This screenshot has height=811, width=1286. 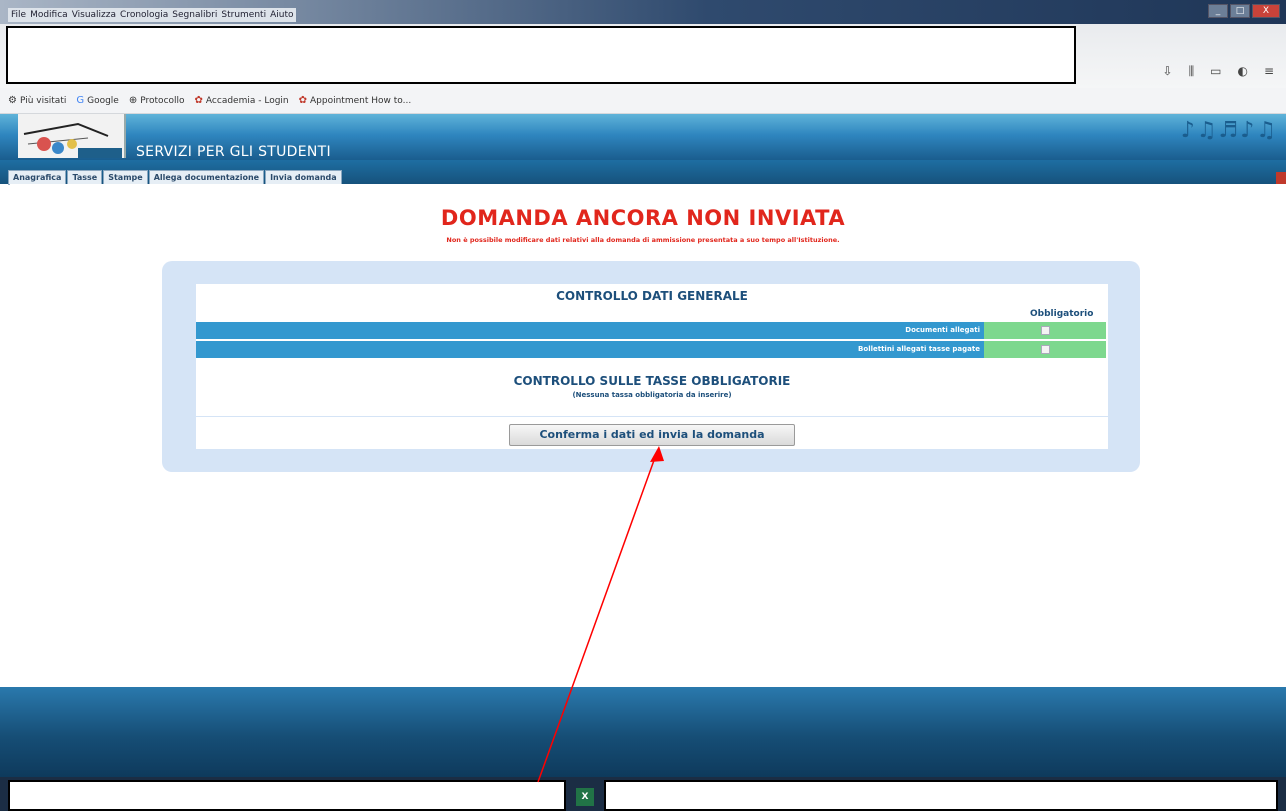 I want to click on annotation-arrow, so click(x=600, y=614).